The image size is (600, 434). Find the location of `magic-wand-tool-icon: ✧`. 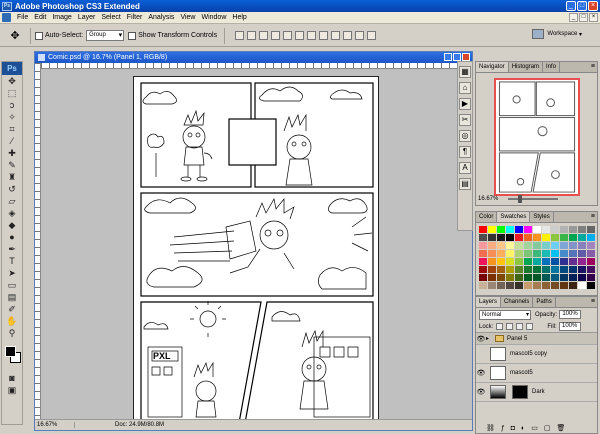

magic-wand-tool-icon: ✧ is located at coordinates (12, 117).